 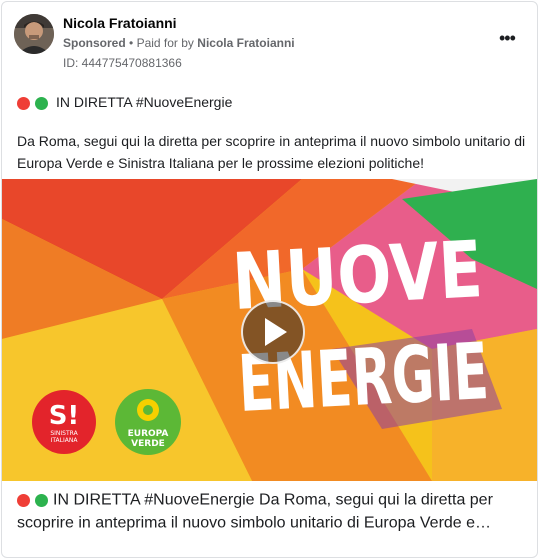 I want to click on tagline-text: IN DIRETTA #NuoveEnergie, so click(x=144, y=102).